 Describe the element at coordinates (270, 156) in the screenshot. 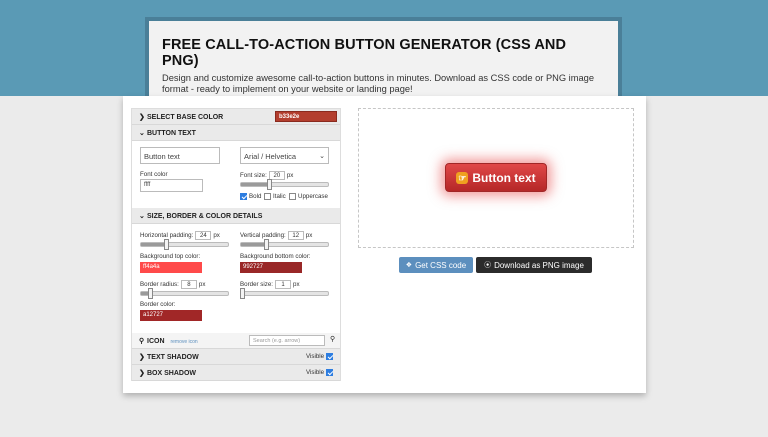

I see `font-family-value: Arial / Helvetica` at that location.